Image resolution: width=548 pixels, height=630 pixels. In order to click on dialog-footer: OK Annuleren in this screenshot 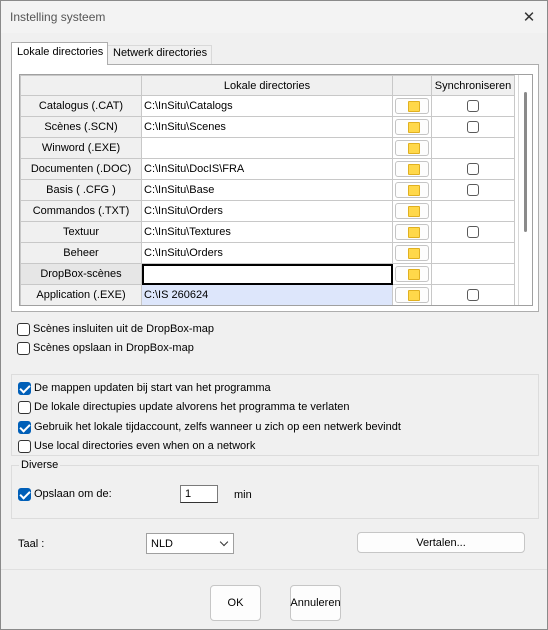, I will do `click(274, 599)`.